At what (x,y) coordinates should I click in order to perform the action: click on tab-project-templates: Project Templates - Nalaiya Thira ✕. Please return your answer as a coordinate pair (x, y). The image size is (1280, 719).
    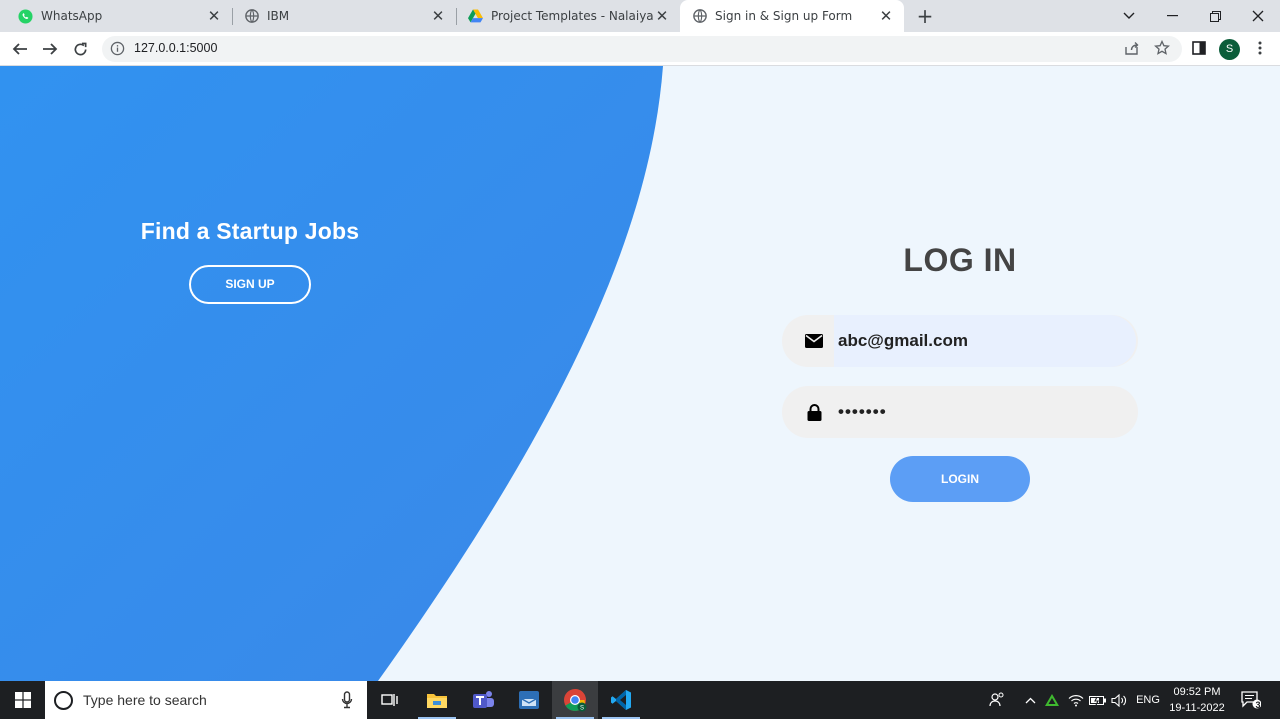
    Looking at the image, I should click on (568, 16).